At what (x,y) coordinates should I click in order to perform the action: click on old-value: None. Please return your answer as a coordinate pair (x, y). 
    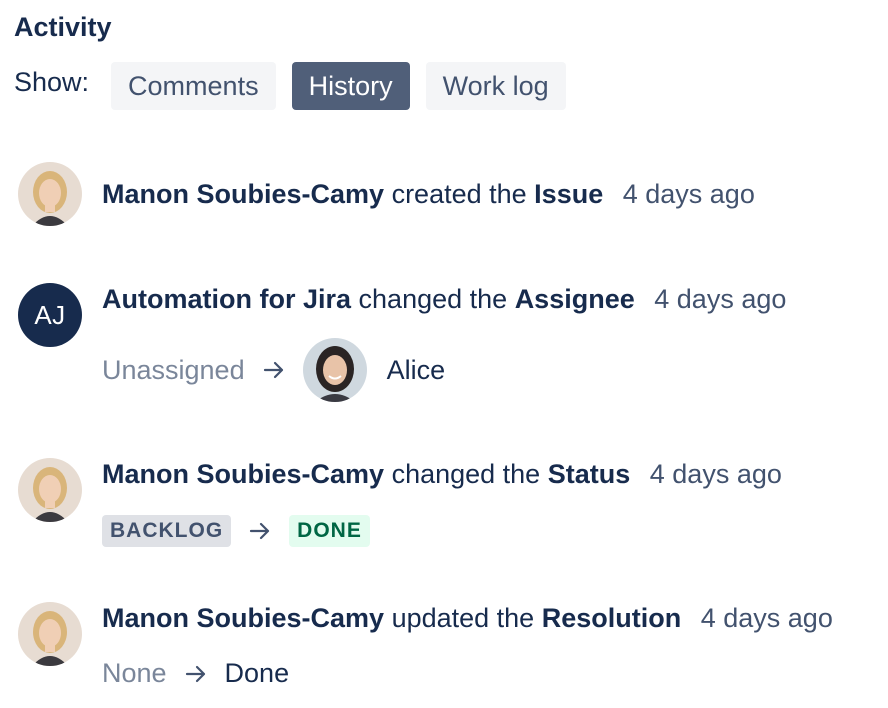
    Looking at the image, I should click on (134, 673).